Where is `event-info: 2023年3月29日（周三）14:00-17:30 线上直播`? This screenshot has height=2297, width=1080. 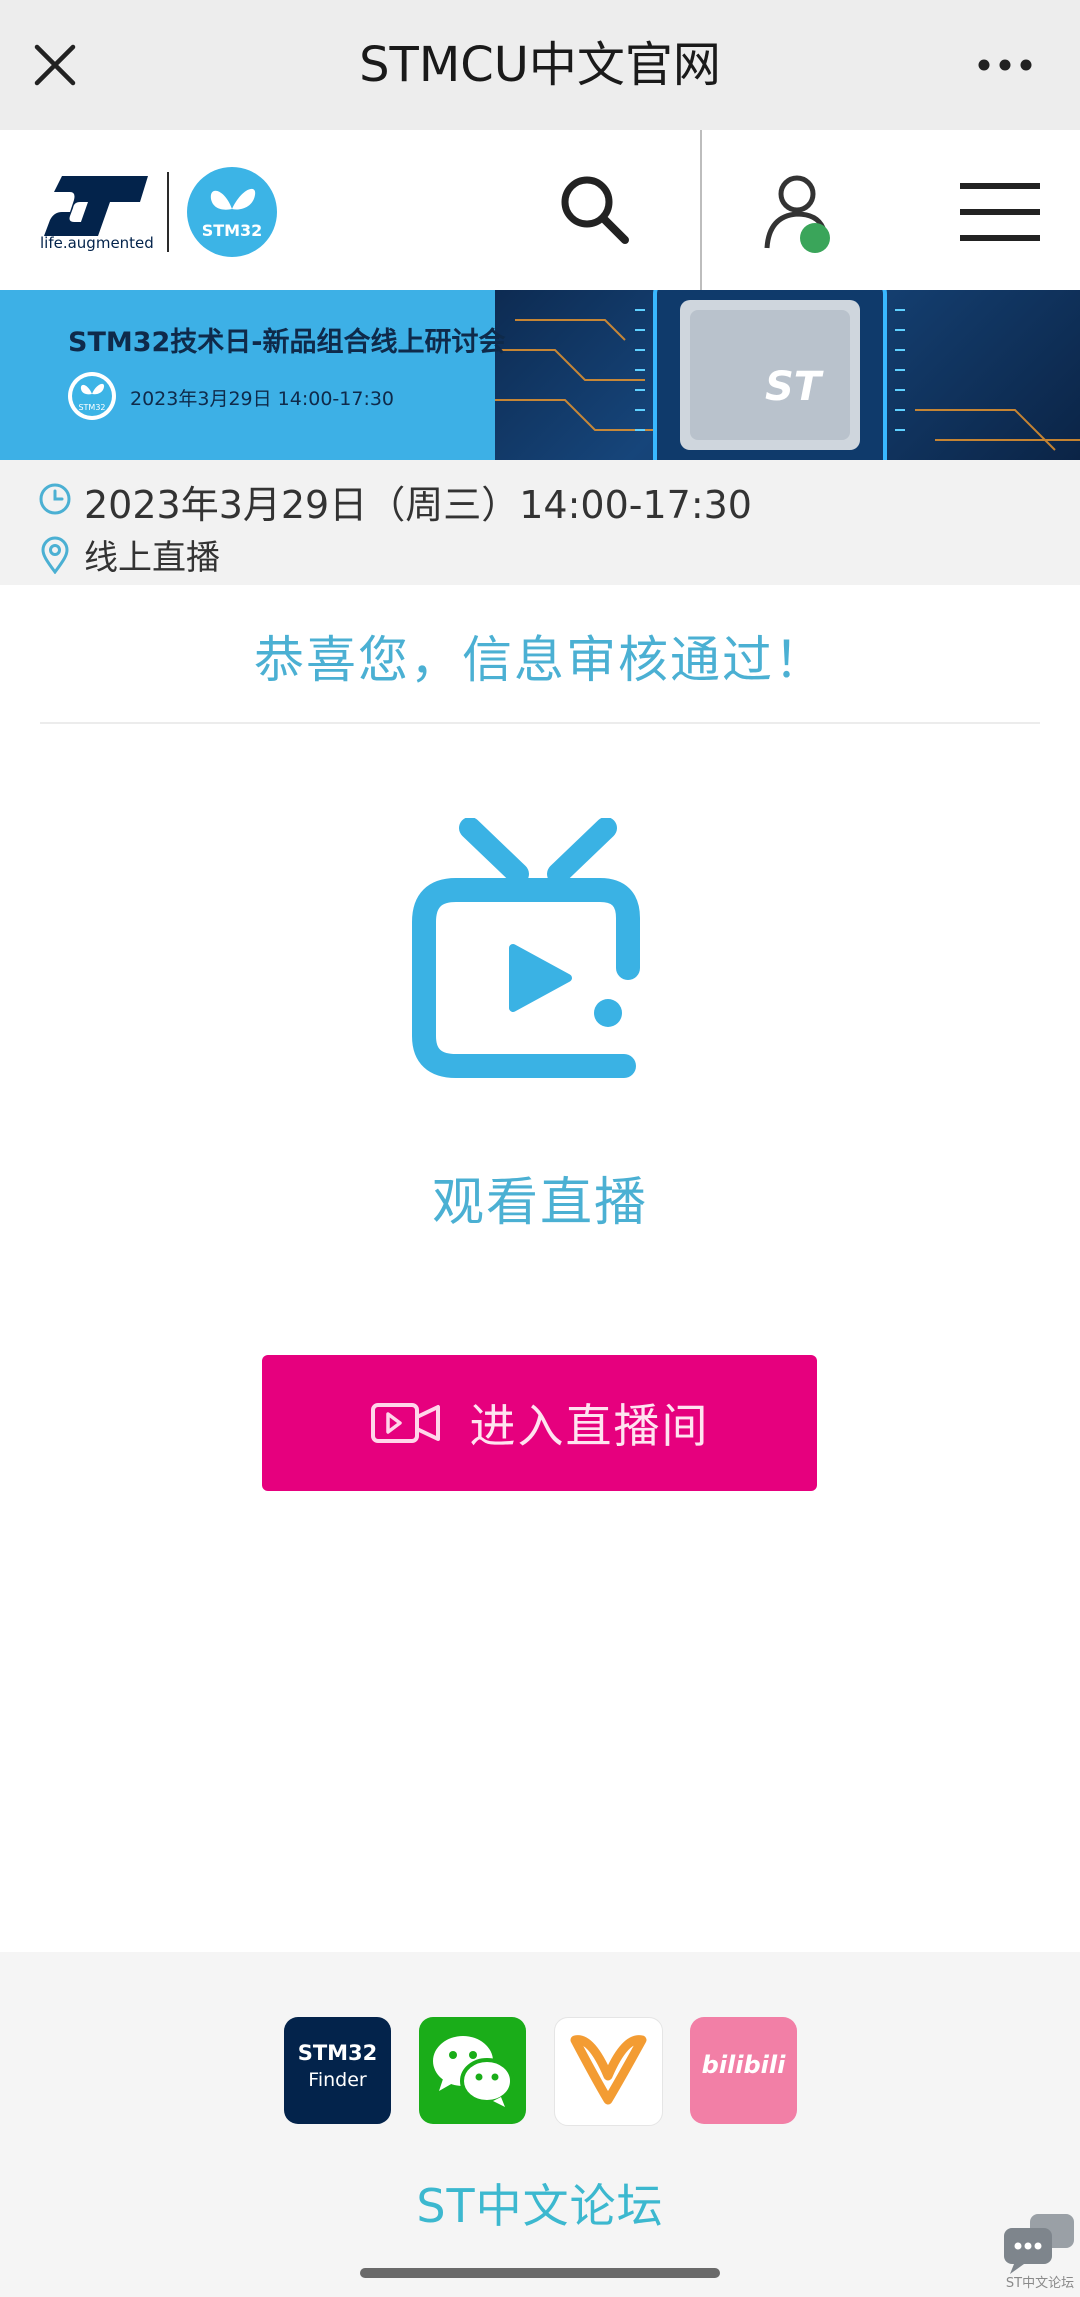
event-info: 2023年3月29日（周三）14:00-17:30 线上直播 is located at coordinates (540, 522).